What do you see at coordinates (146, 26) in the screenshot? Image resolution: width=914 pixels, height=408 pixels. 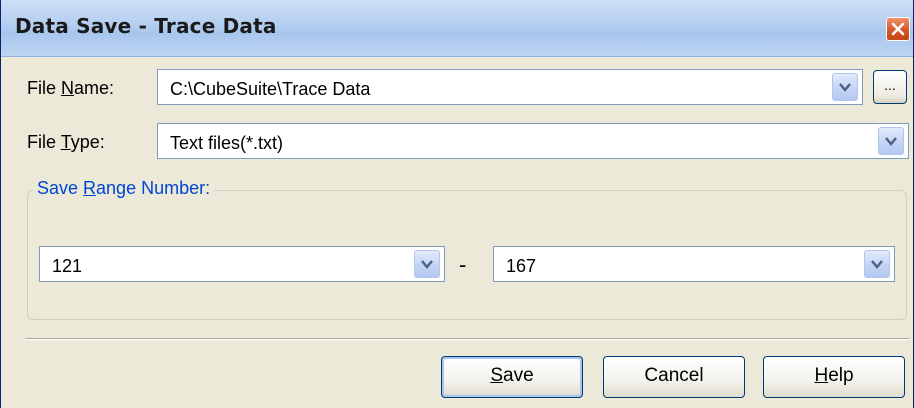 I see `dialog-title: Data Save - Trace Data` at bounding box center [146, 26].